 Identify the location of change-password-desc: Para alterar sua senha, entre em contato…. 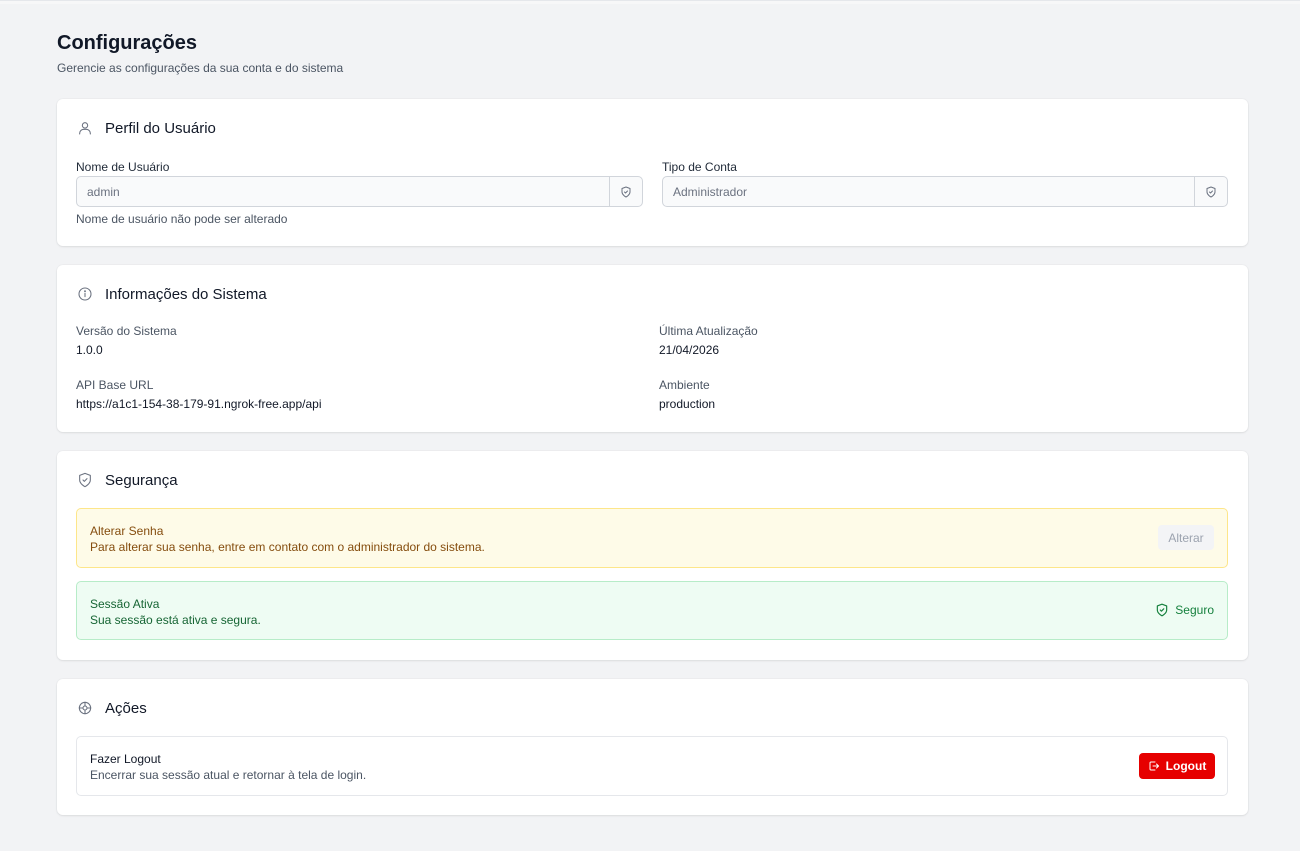
(287, 547).